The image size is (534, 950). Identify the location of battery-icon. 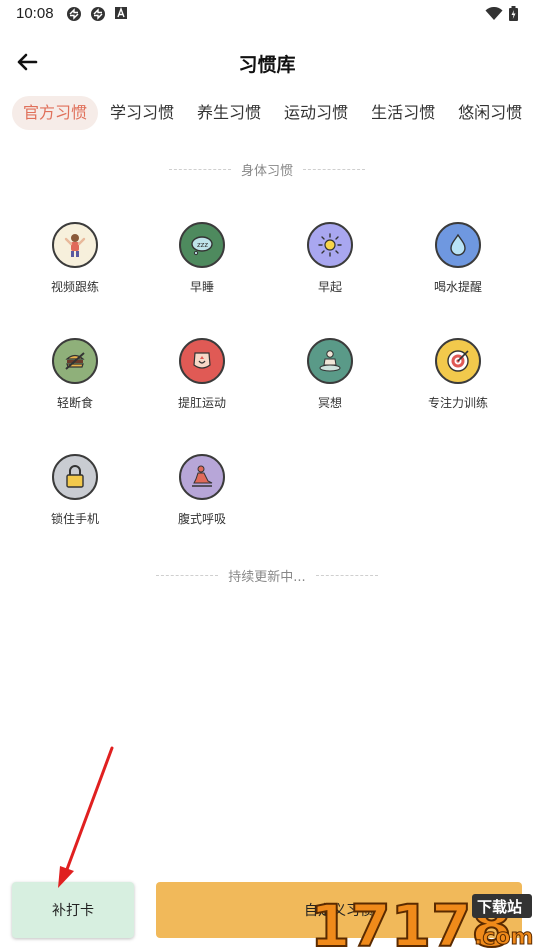
(513, 13).